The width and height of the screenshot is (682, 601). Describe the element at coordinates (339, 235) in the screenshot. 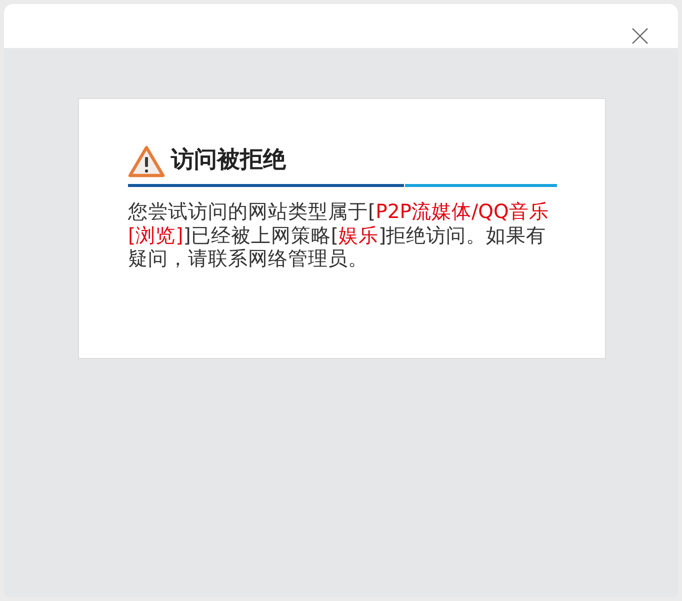

I see `message-text: 您尝试访问的网站类型属于[P2P流媒体/QQ音乐[浏览]]已经被上网策略[娱乐]拒绝访问。如果有疑问，请联系网络管理员。` at that location.